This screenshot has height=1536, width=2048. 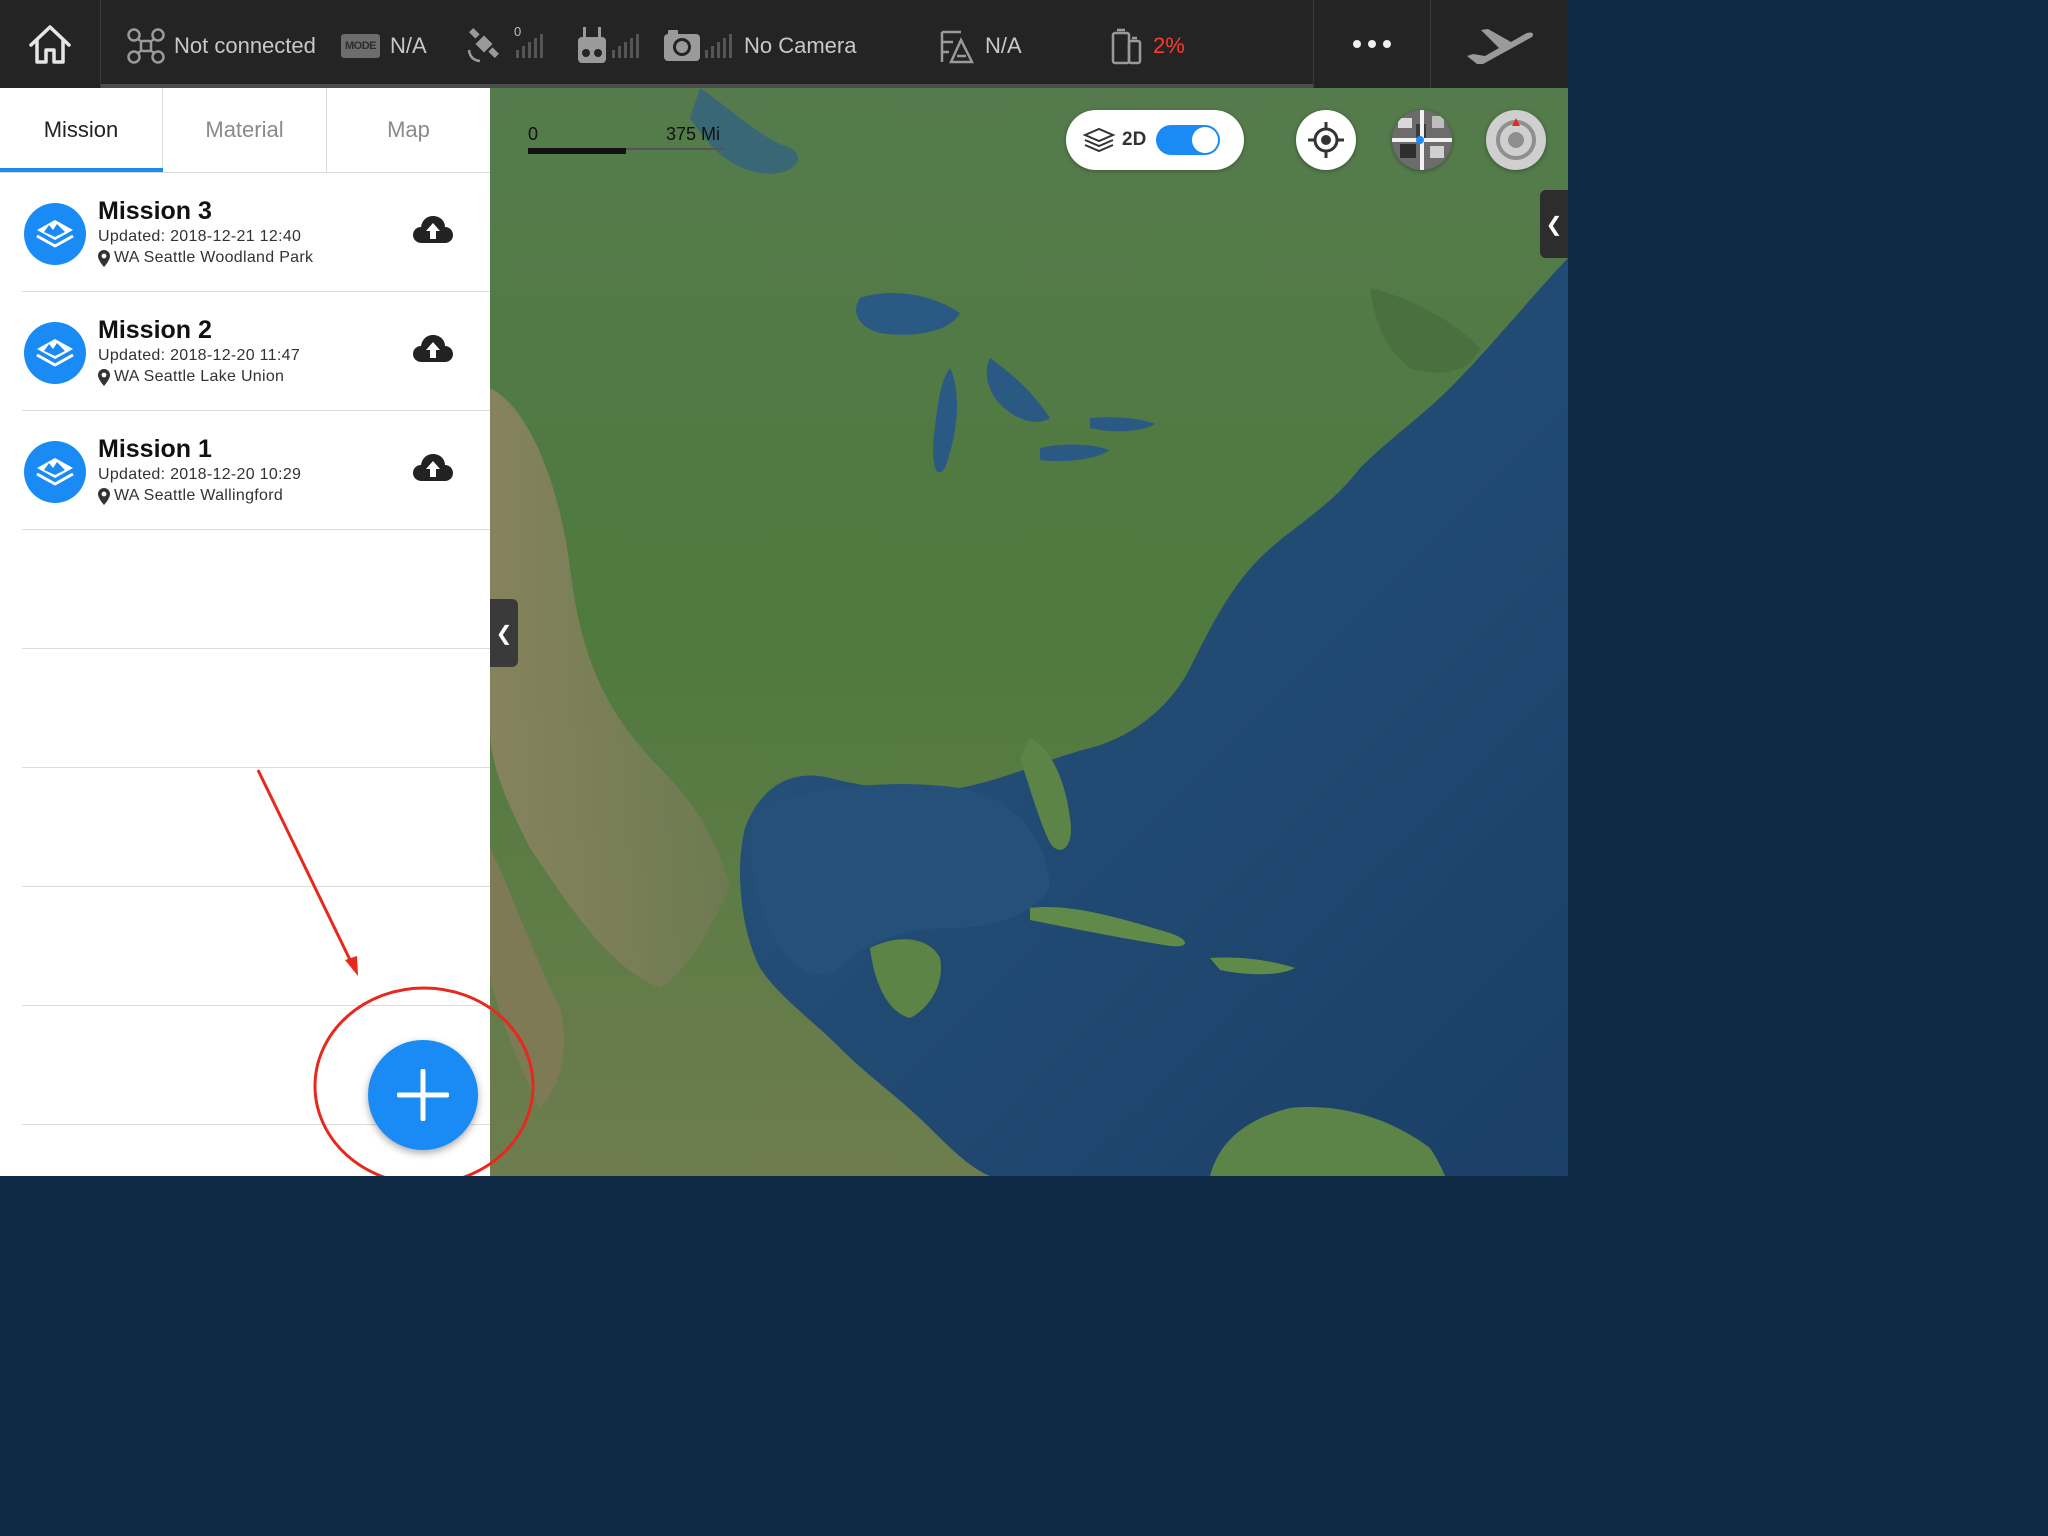 I want to click on locate-button, so click(x=1326, y=140).